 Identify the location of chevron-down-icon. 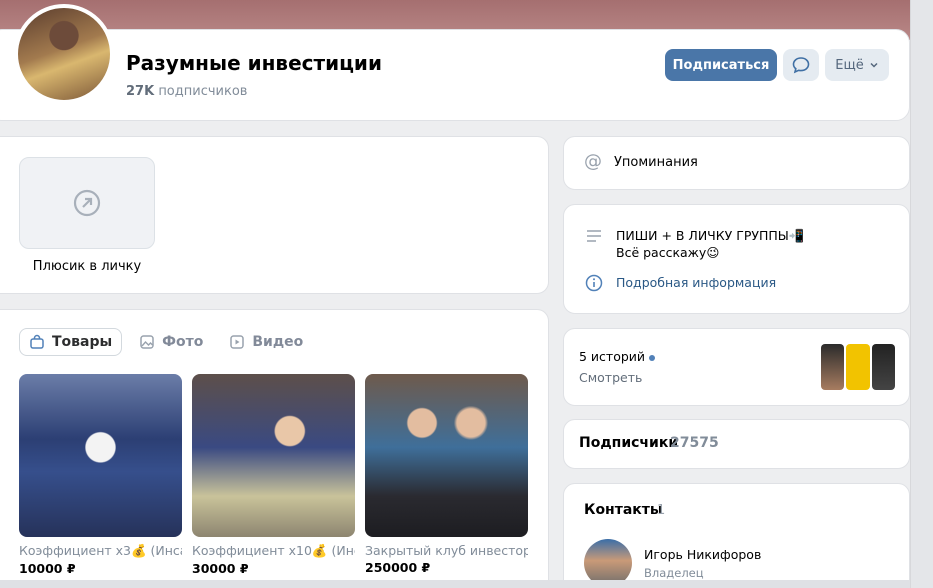
(874, 65).